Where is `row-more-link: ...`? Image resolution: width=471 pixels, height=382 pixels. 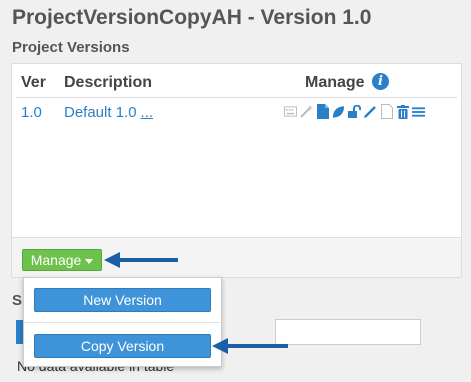
row-more-link: ... is located at coordinates (147, 112).